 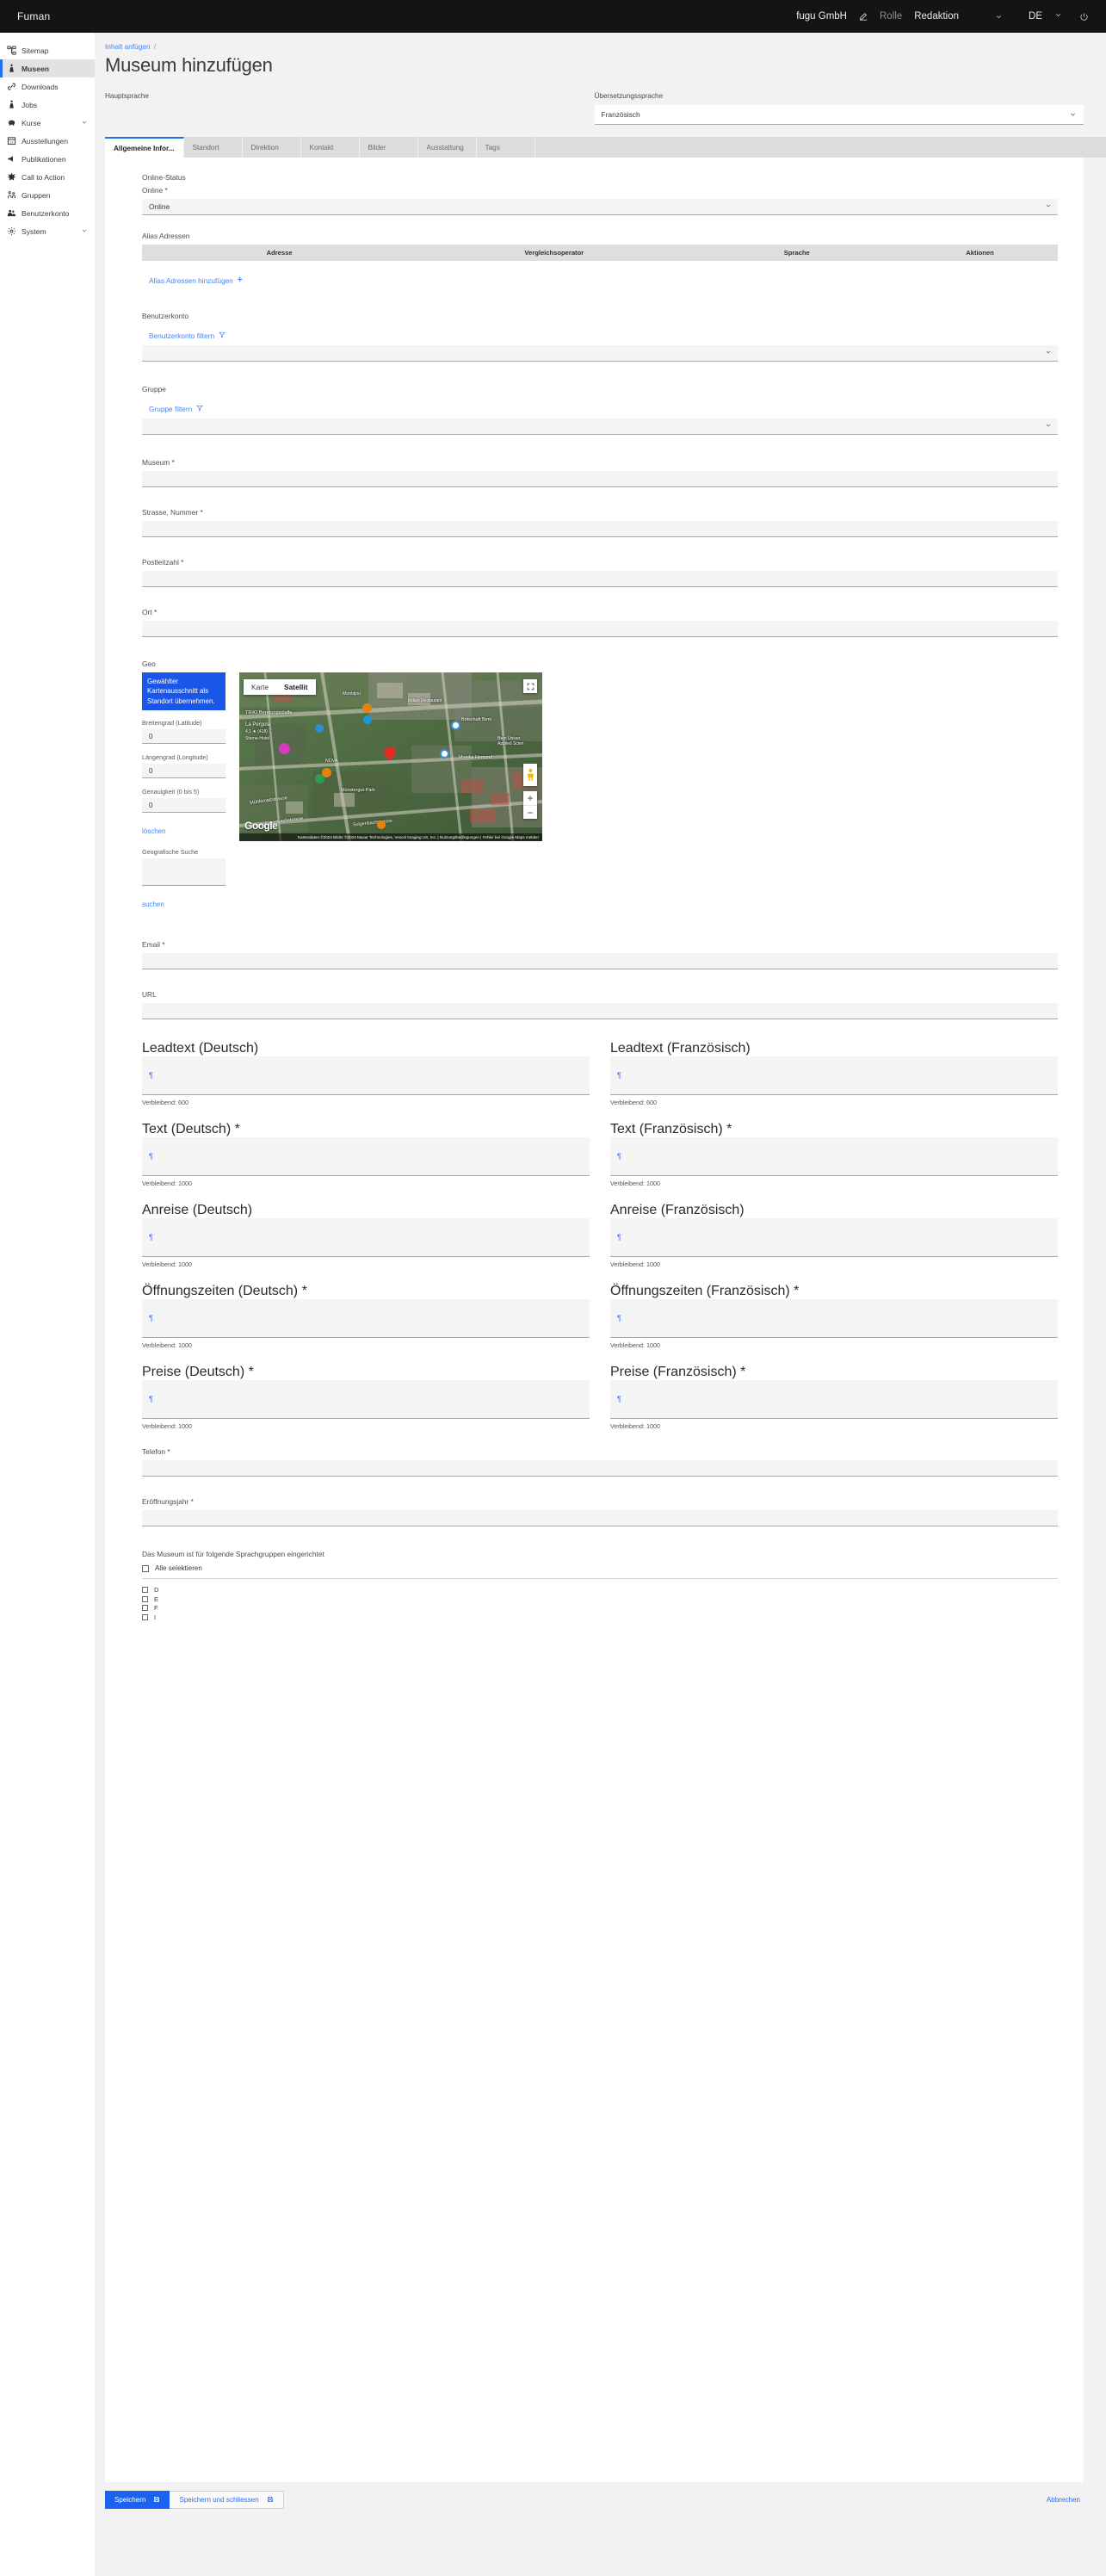 I want to click on sidebar-item-jobs: Jobs, so click(x=47, y=105).